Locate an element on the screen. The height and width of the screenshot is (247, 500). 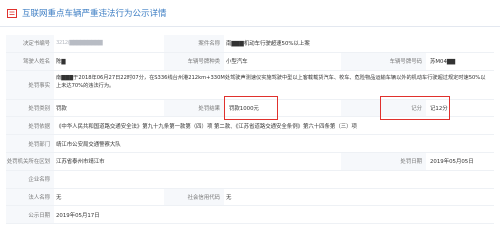
company-label: 企业名称 is located at coordinates (30, 179).